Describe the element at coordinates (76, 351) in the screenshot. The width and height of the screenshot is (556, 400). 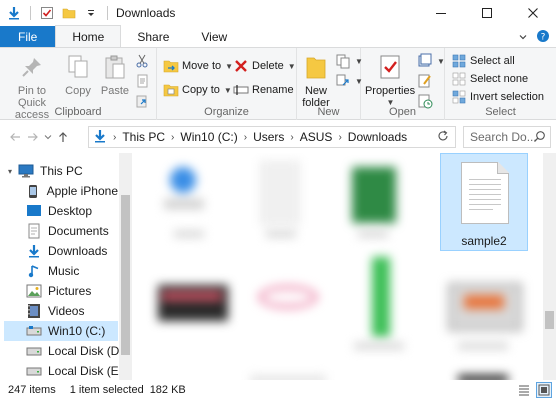
I see `sidebar-item-local-disk-d: Local Disk (D:)` at that location.